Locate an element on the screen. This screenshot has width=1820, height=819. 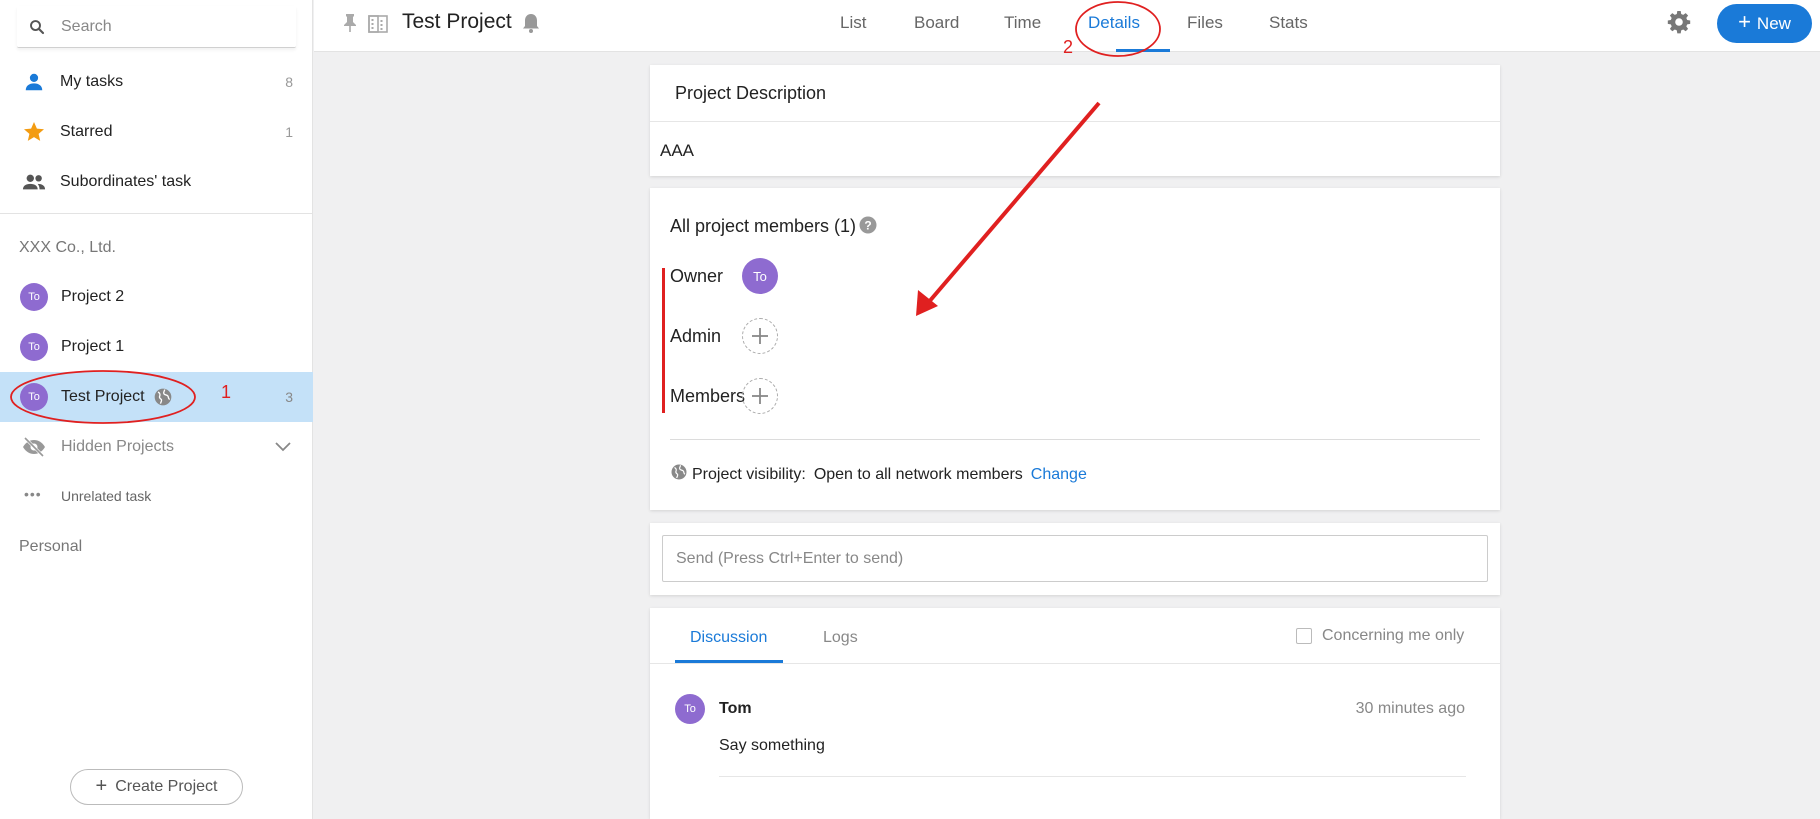
help-icon: ? is located at coordinates (868, 227).